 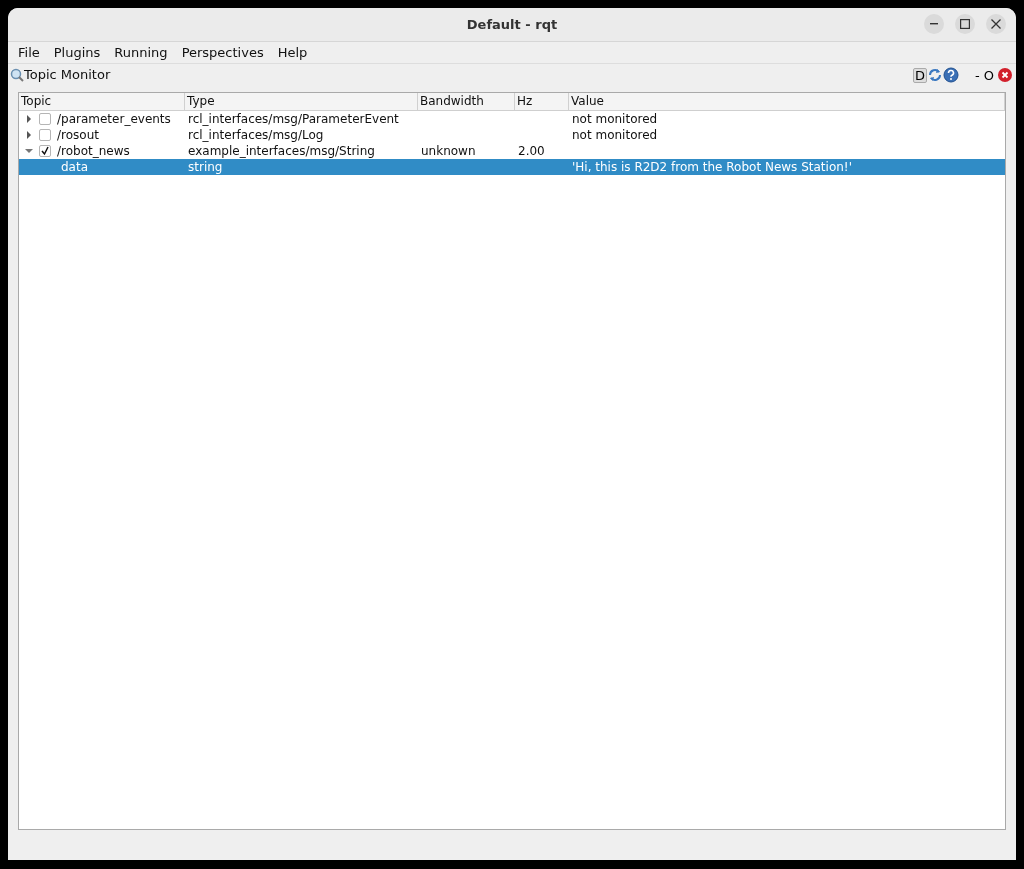 I want to click on table-cell: /parameter_events, so click(x=114, y=119).